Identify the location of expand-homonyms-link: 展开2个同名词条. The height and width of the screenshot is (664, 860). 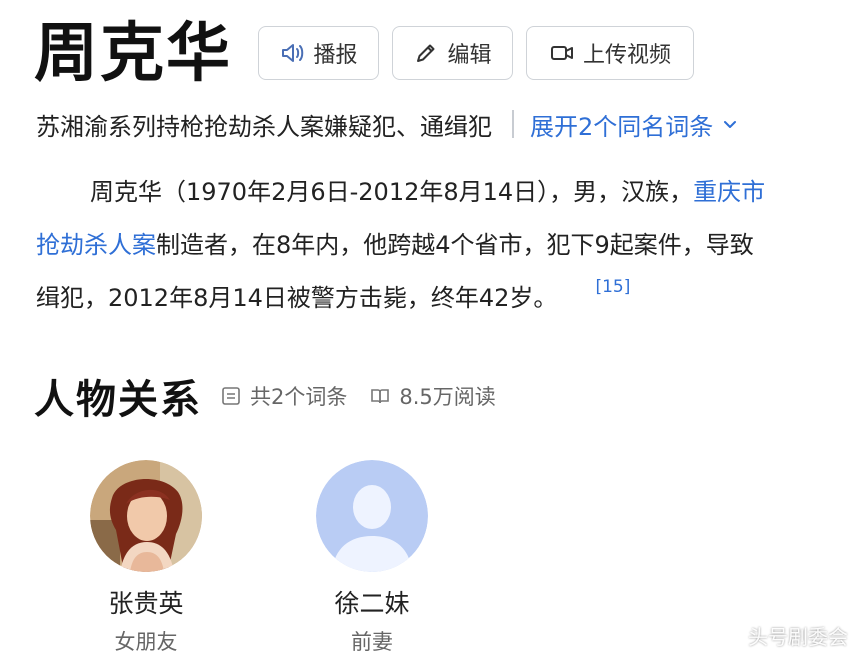
(634, 124).